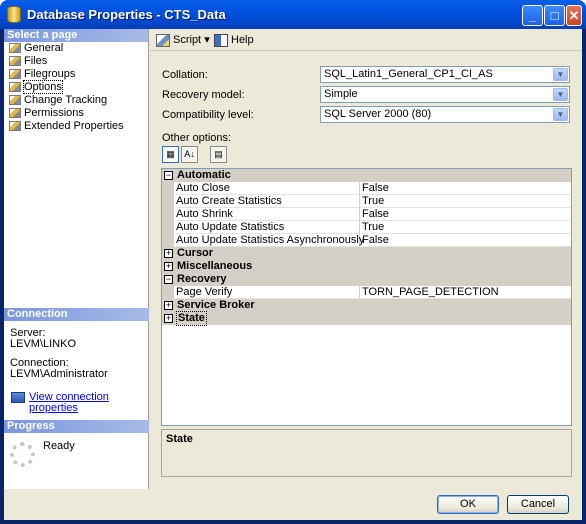 The width and height of the screenshot is (586, 524). Describe the element at coordinates (197, 138) in the screenshot. I see `other-options-label: Other options:` at that location.